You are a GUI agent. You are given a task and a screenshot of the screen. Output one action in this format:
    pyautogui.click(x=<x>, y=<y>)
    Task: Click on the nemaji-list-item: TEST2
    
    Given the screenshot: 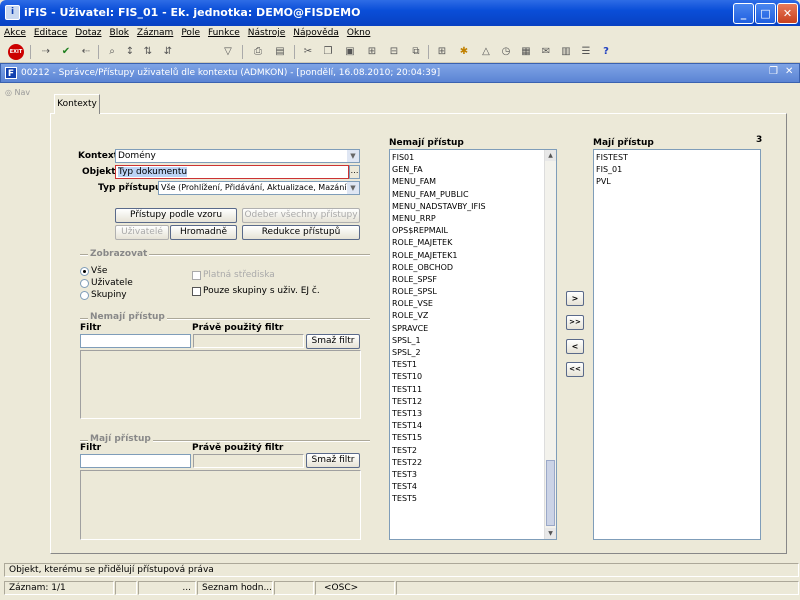 What is the action you would take?
    pyautogui.click(x=473, y=451)
    